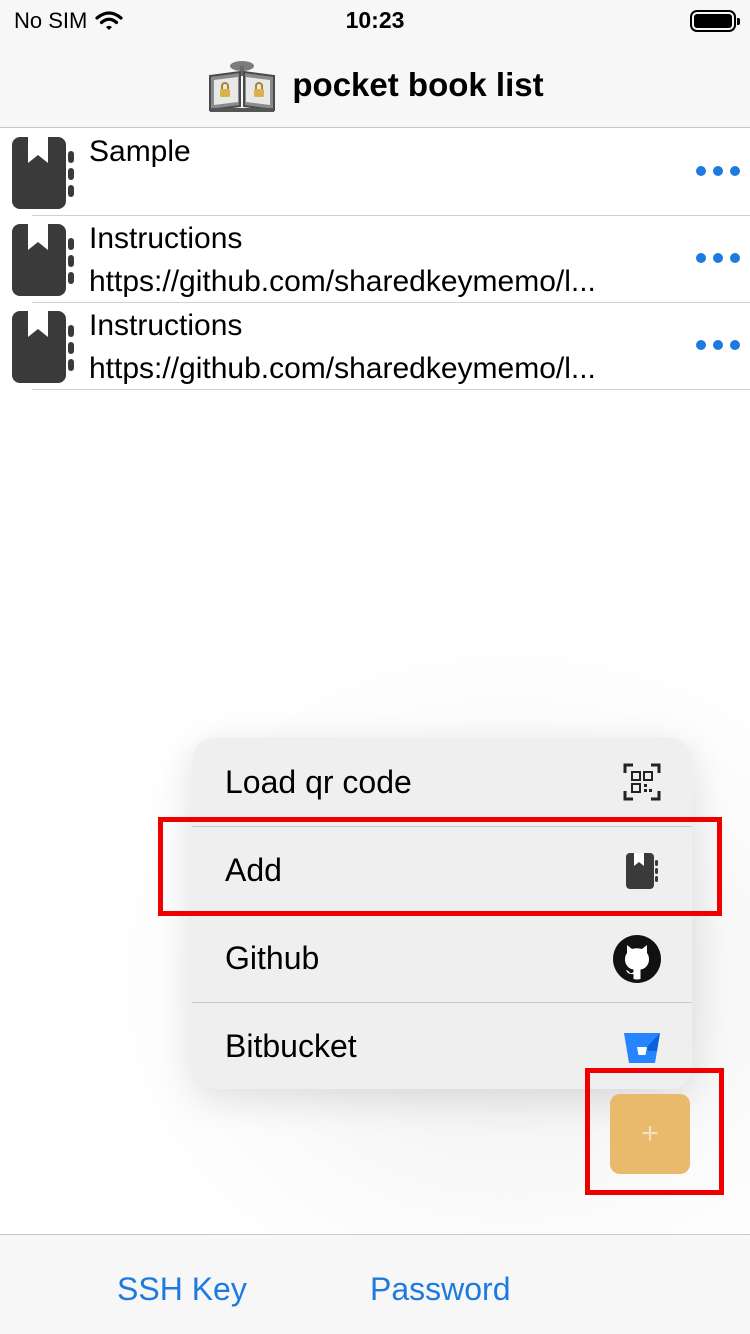 Image resolution: width=750 pixels, height=1334 pixels. Describe the element at coordinates (442, 782) in the screenshot. I see `menu-item-load-qr-code: Load qr code` at that location.